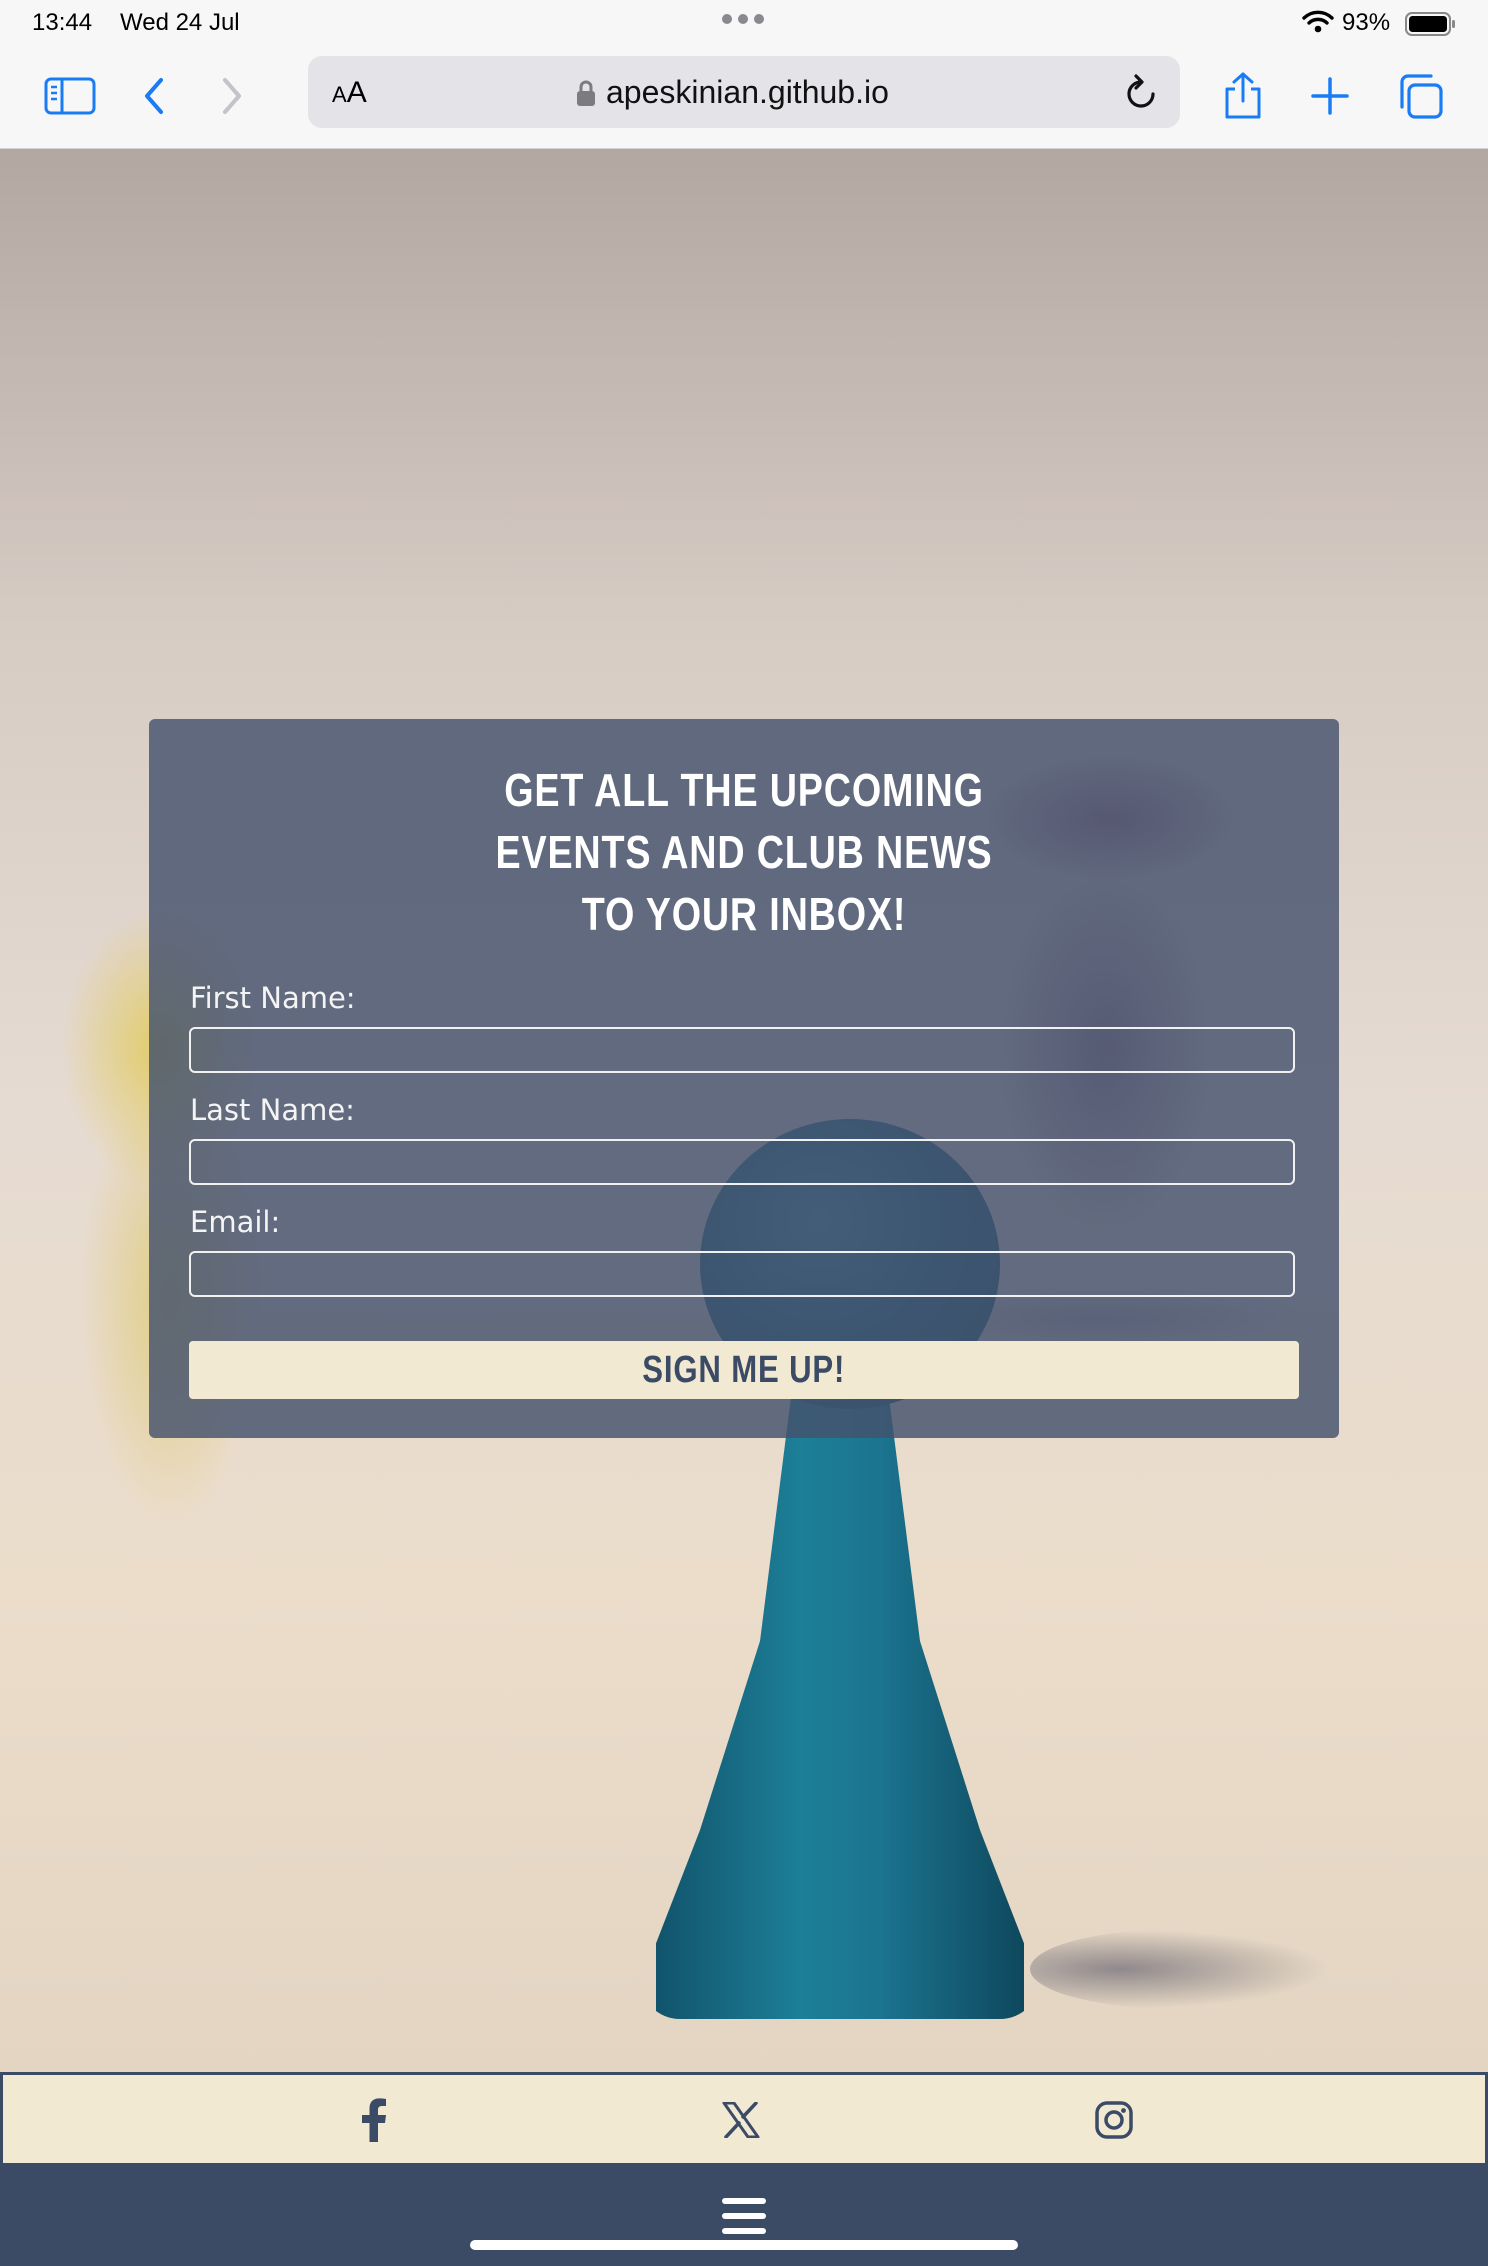  I want to click on first-name-field, so click(742, 1050).